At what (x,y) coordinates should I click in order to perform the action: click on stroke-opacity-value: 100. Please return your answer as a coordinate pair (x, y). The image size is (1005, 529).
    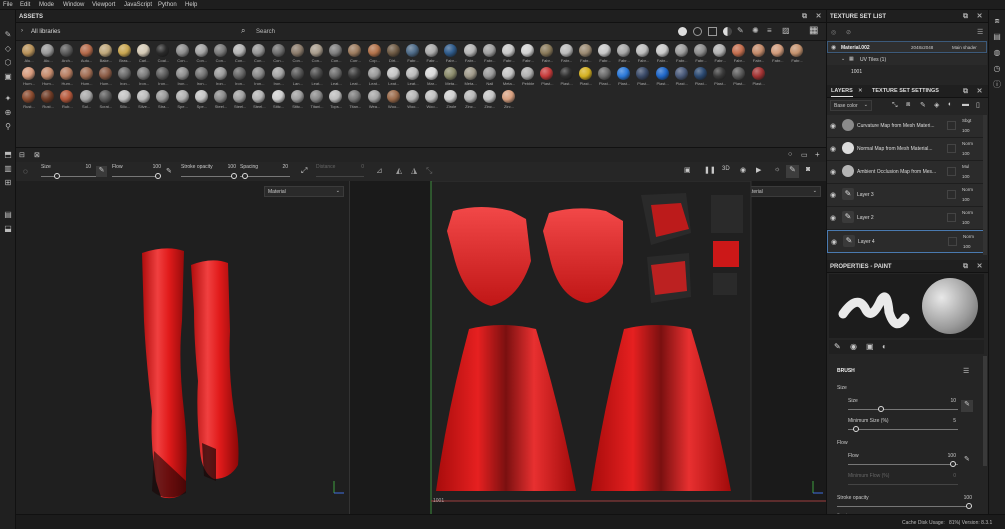
    Looking at the image, I should click on (962, 498).